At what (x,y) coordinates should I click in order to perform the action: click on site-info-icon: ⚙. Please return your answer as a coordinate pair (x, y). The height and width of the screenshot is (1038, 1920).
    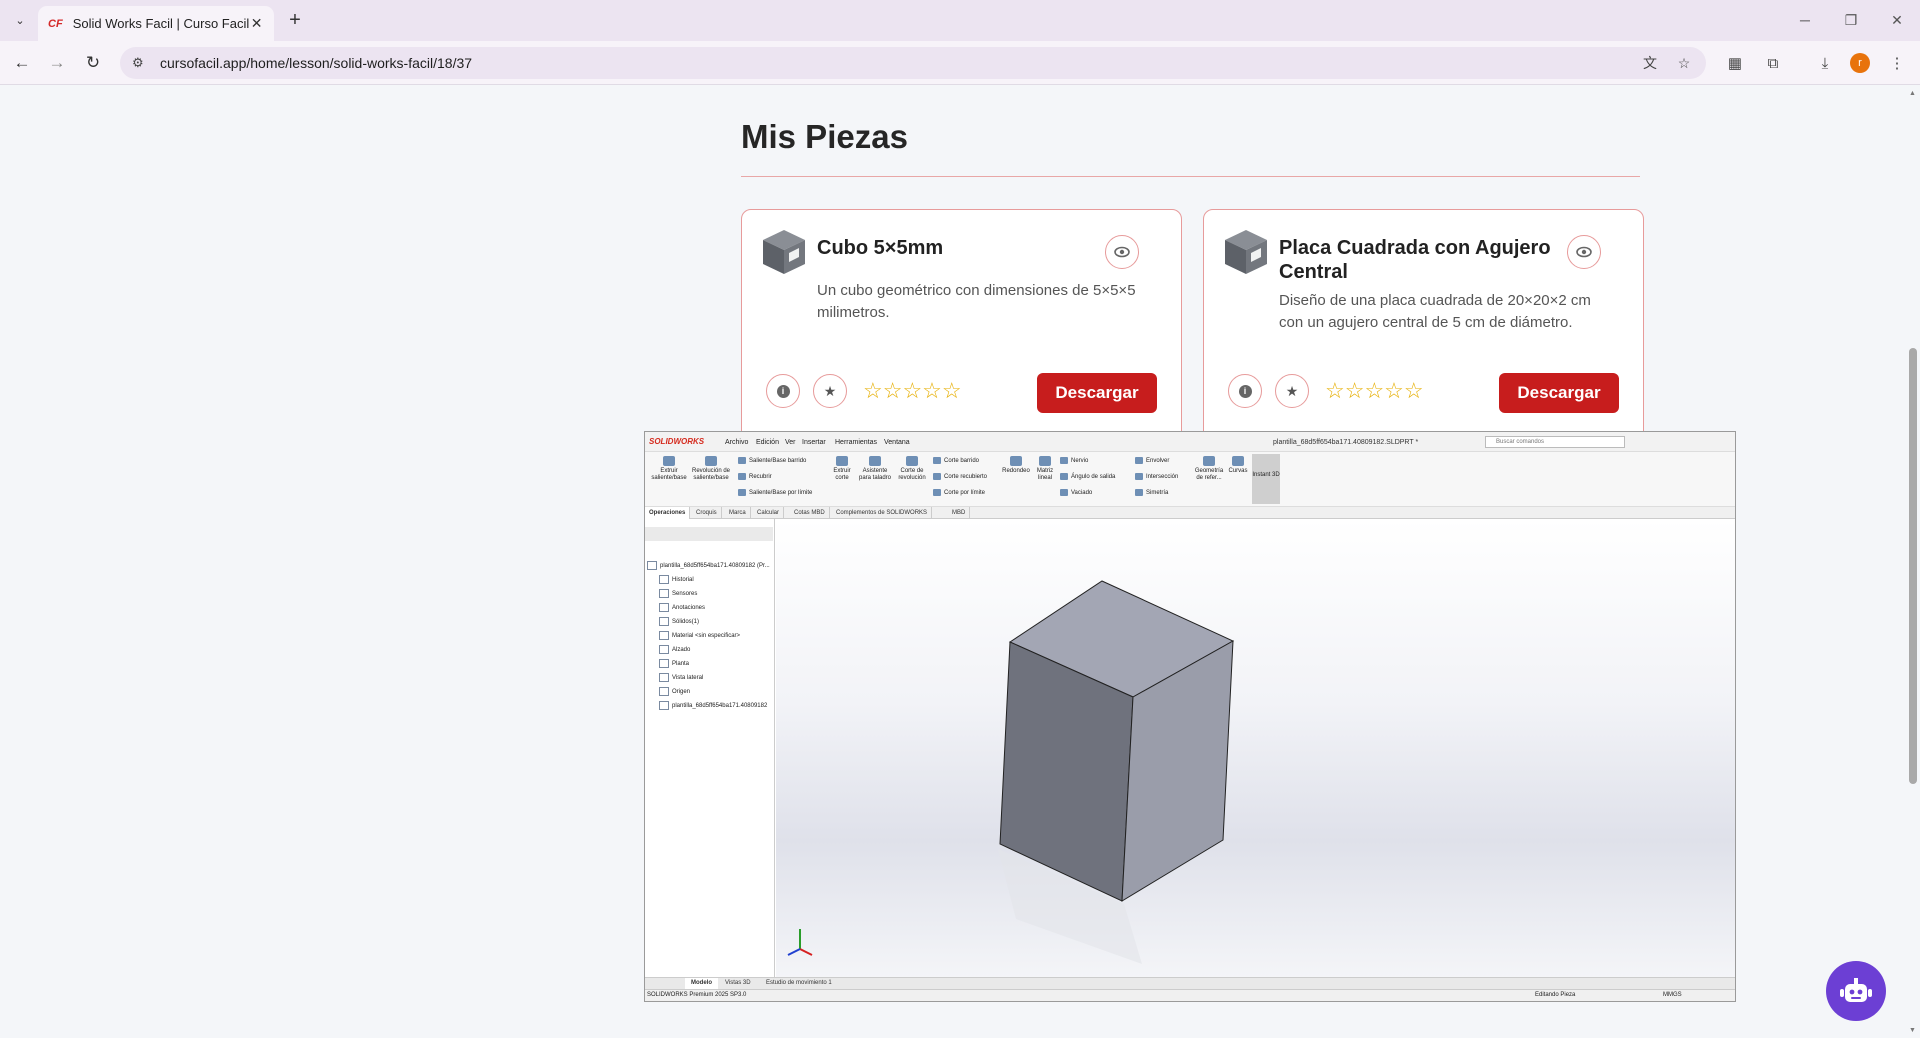
    Looking at the image, I should click on (141, 63).